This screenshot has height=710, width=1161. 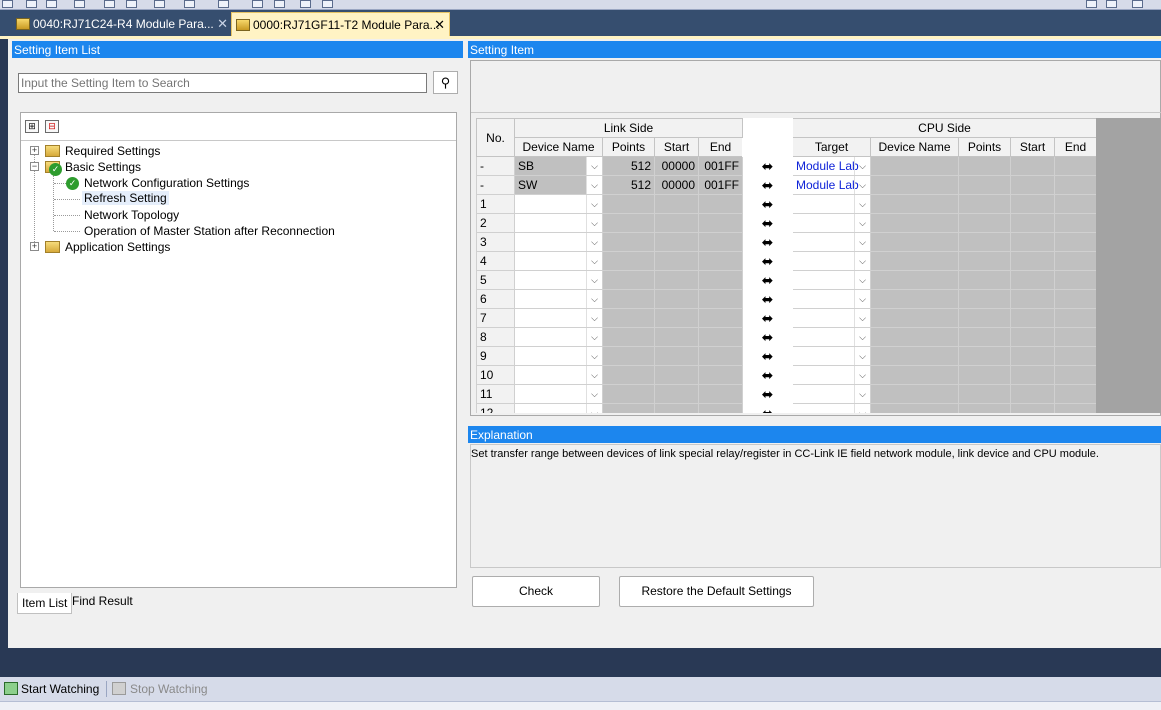 What do you see at coordinates (52, 126) in the screenshot?
I see `collapse-all-icon: ⊟` at bounding box center [52, 126].